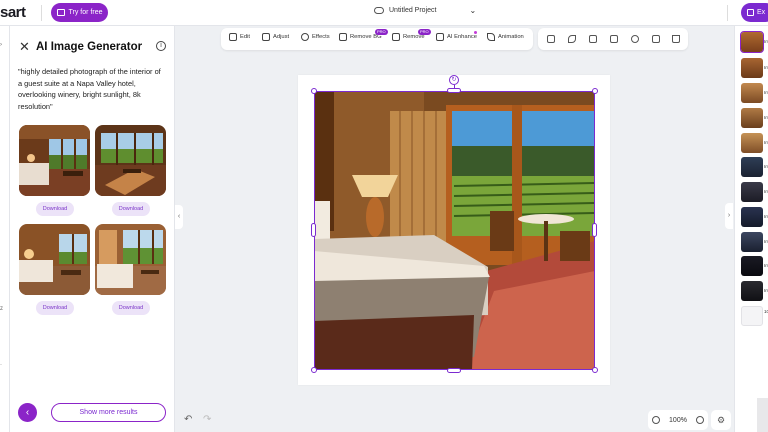 The height and width of the screenshot is (432, 768). Describe the element at coordinates (454, 370) in the screenshot. I see `resize-handle-bottom` at that location.